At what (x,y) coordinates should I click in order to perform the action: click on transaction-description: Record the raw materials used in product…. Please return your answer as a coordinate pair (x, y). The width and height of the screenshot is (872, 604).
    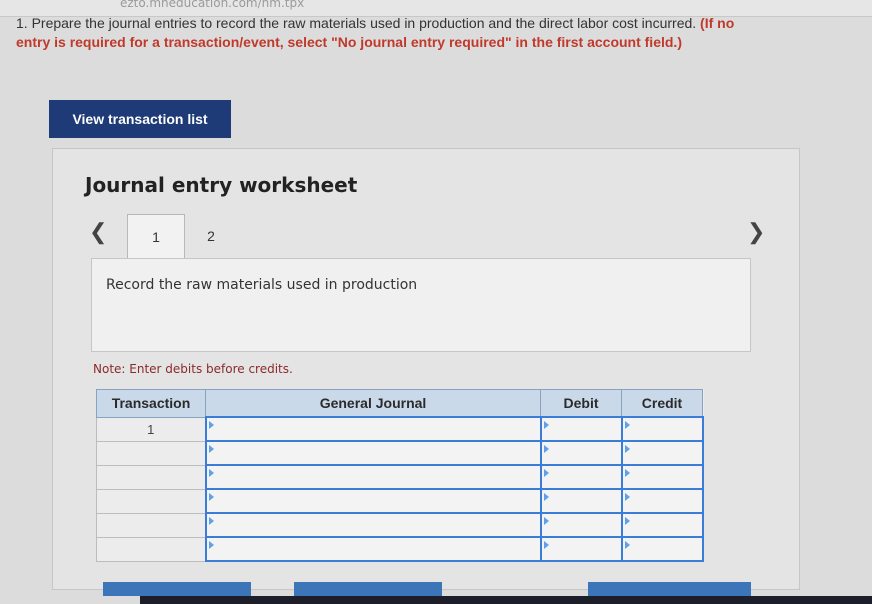
    Looking at the image, I should click on (262, 285).